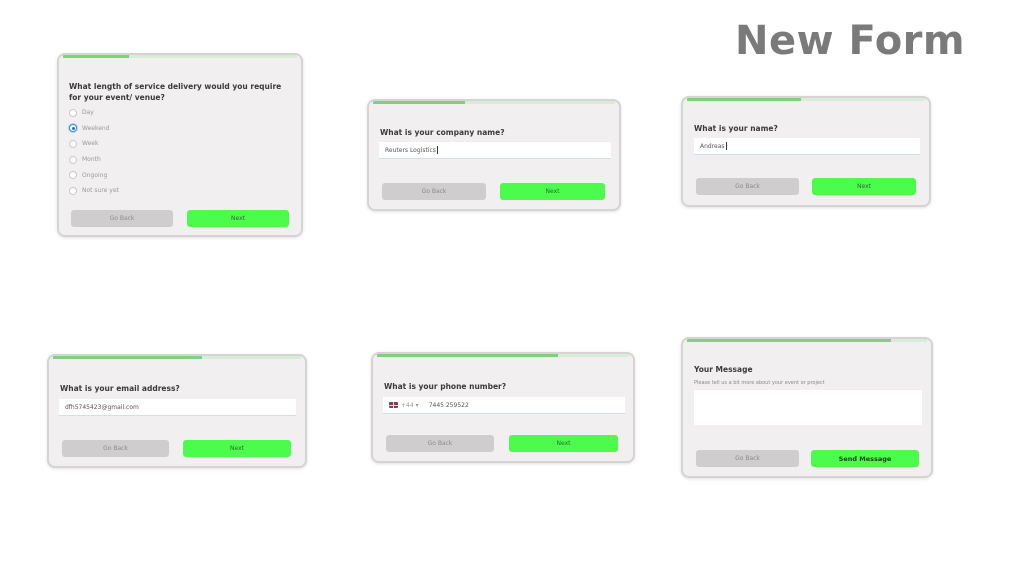 The height and width of the screenshot is (576, 1024). What do you see at coordinates (445, 386) in the screenshot?
I see `question-label: What is your phone number?` at bounding box center [445, 386].